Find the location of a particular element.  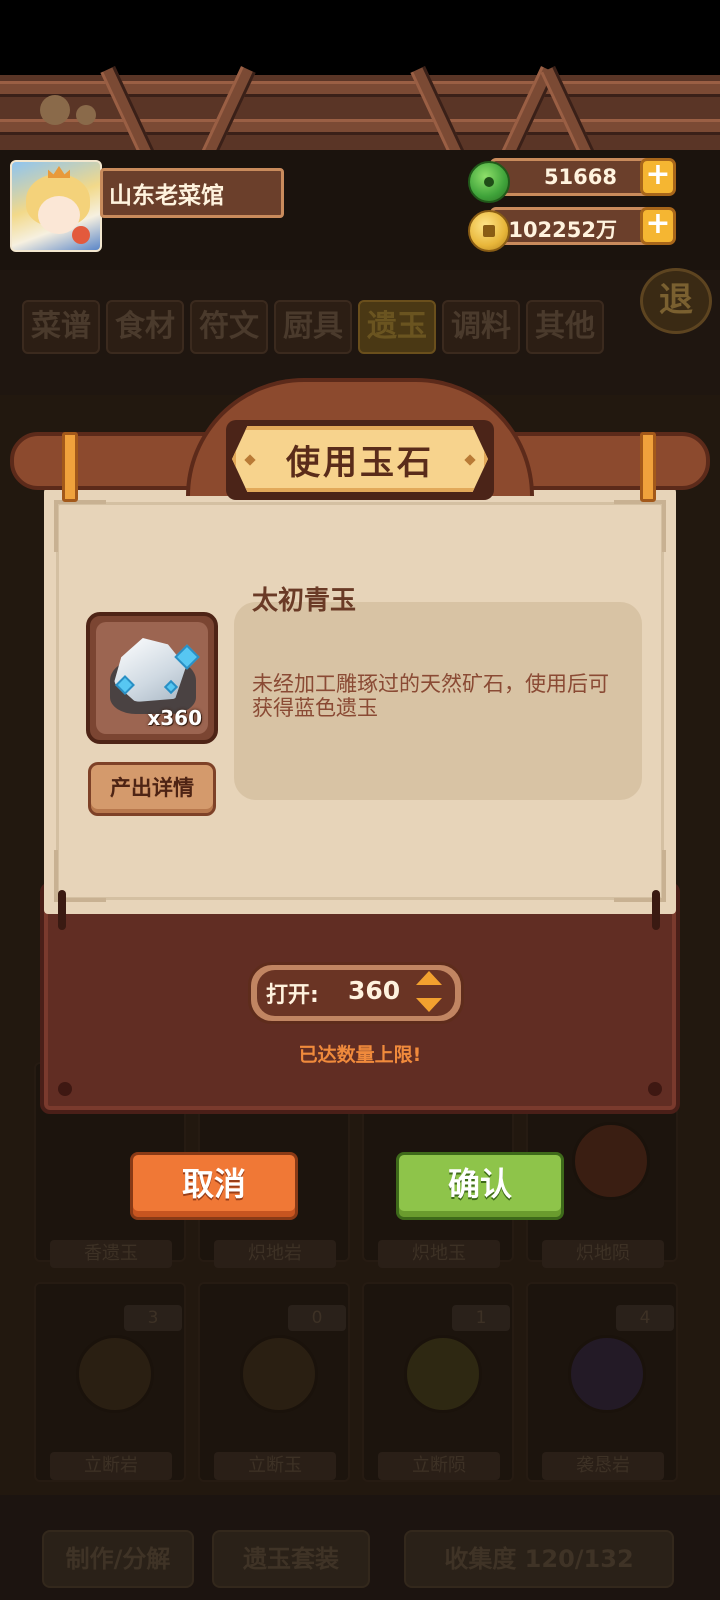

quantity-input: 360 is located at coordinates (374, 990).